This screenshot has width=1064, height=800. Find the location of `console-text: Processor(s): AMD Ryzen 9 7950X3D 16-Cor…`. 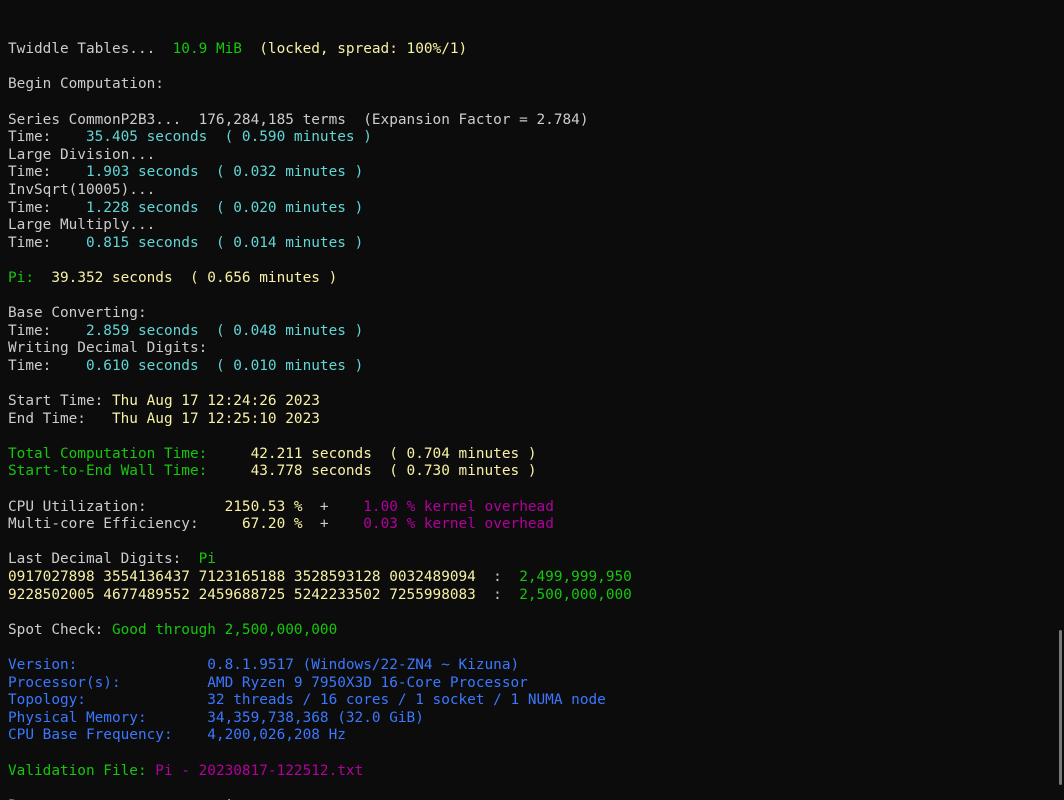

console-text: Processor(s): AMD Ryzen 9 7950X3D 16-Cor… is located at coordinates (268, 682).